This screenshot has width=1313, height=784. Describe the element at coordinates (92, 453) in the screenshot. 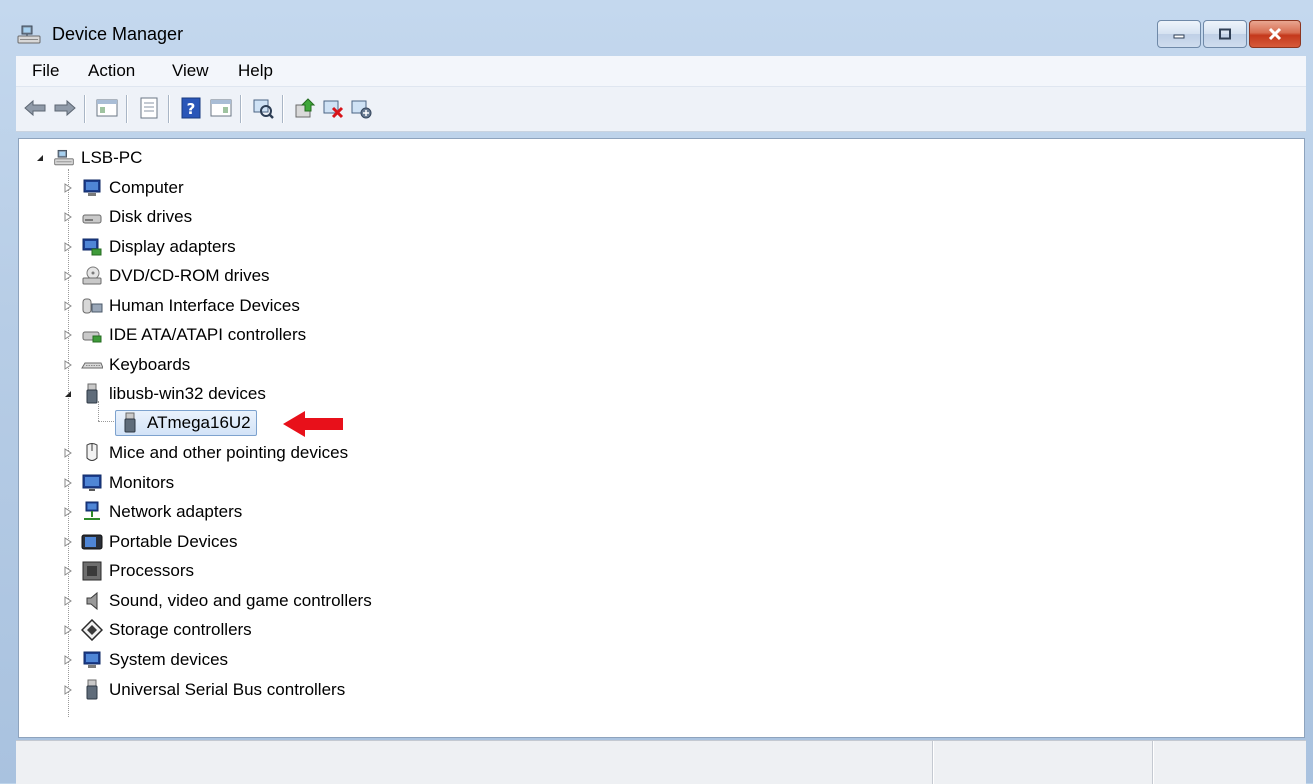

I see `mouse-icon` at that location.